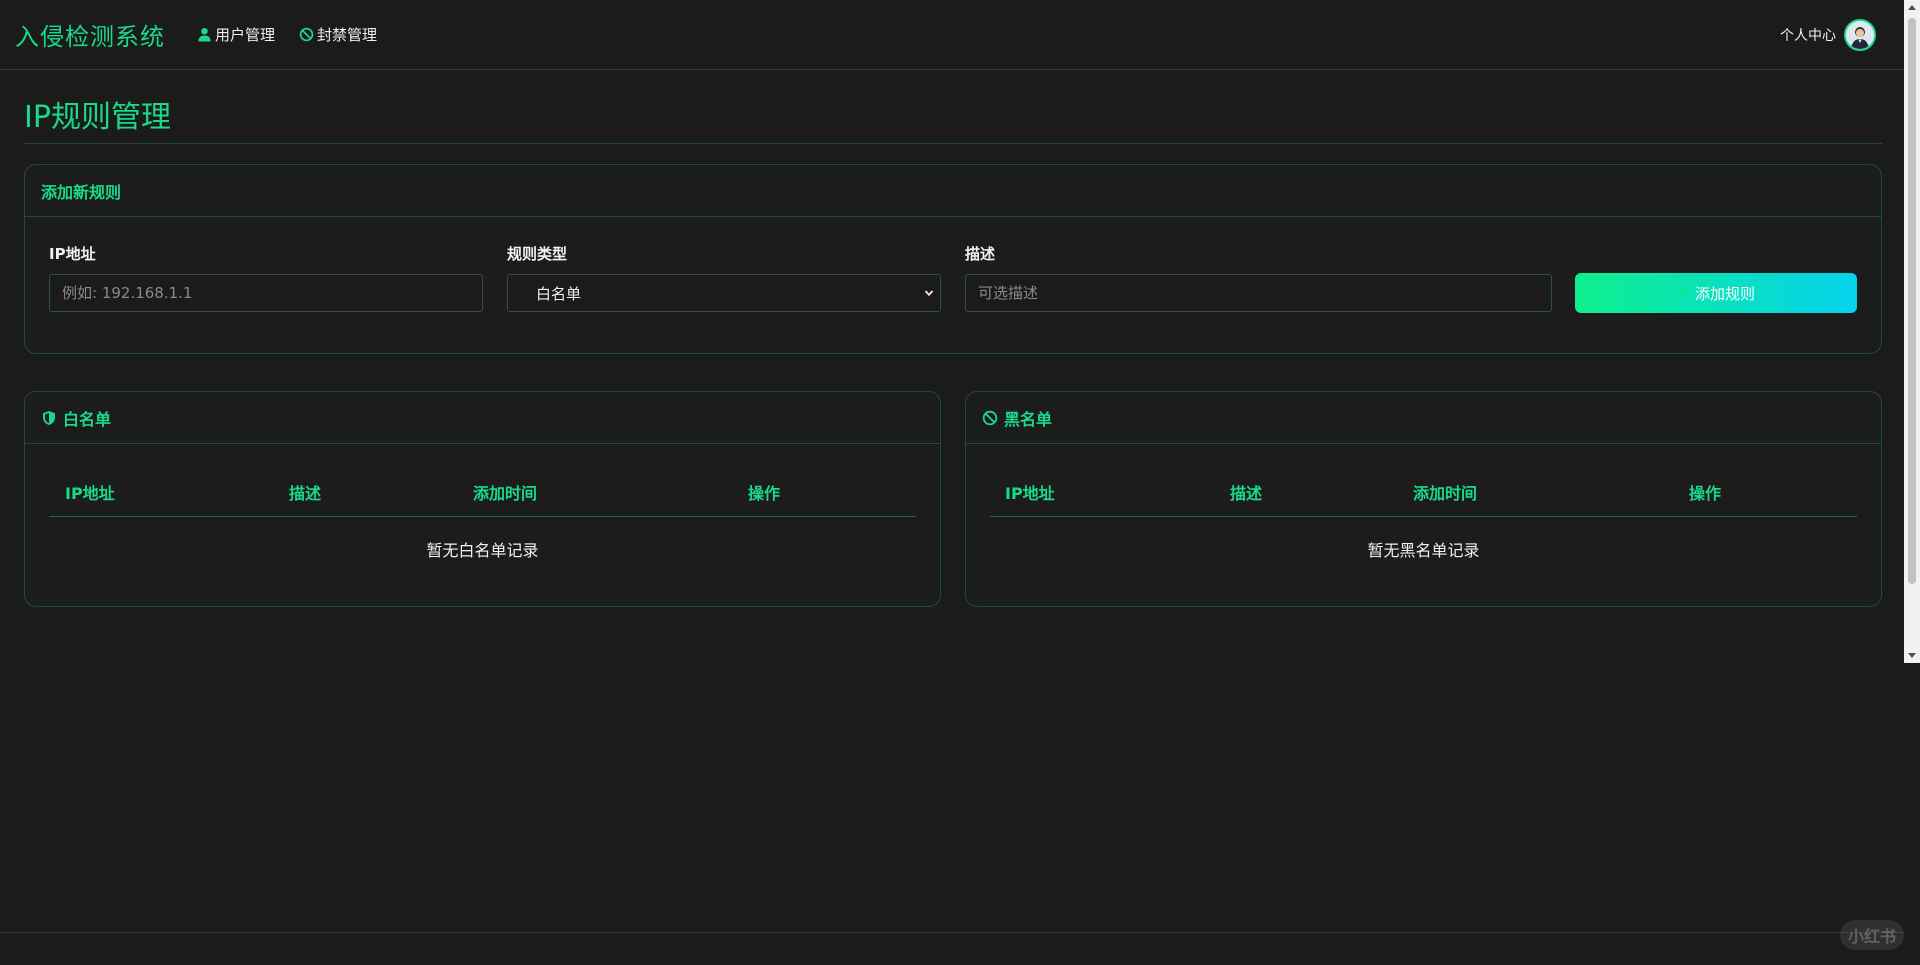 This screenshot has height=965, width=1920. Describe the element at coordinates (929, 293) in the screenshot. I see `chevron-down-icon` at that location.